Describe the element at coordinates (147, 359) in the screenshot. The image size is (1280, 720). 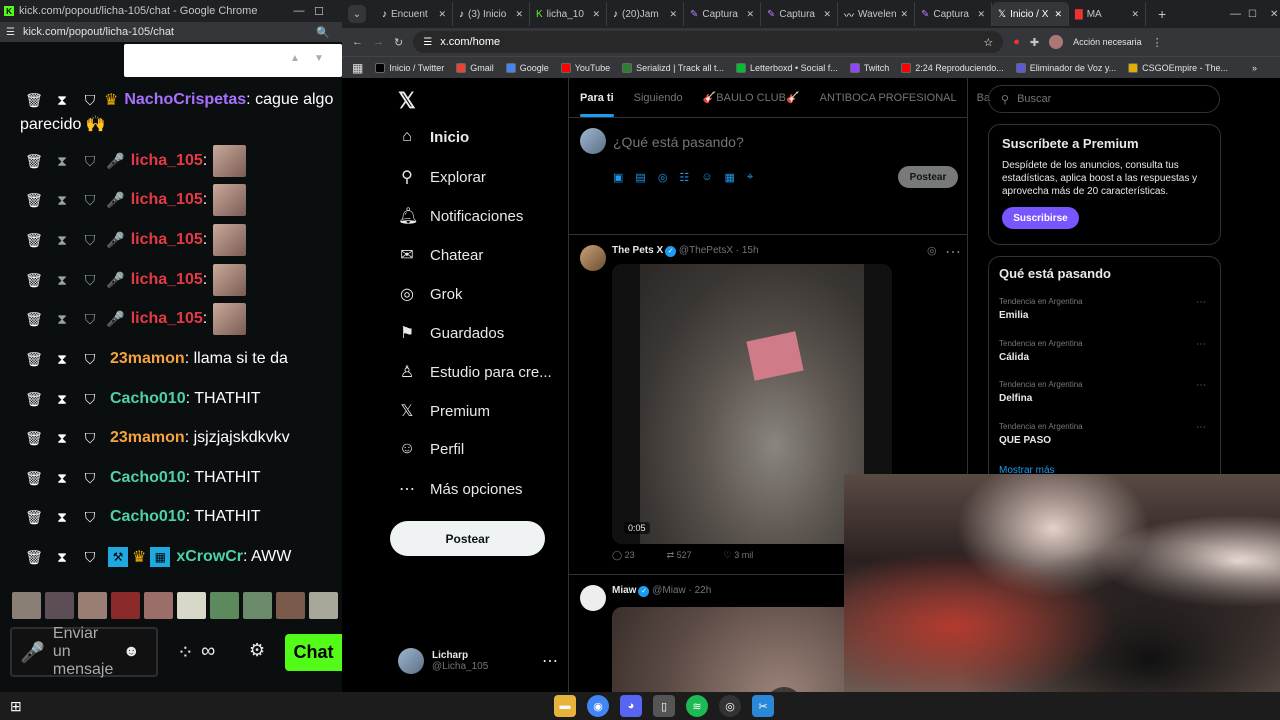
I see `chat-username: 23mamon` at that location.